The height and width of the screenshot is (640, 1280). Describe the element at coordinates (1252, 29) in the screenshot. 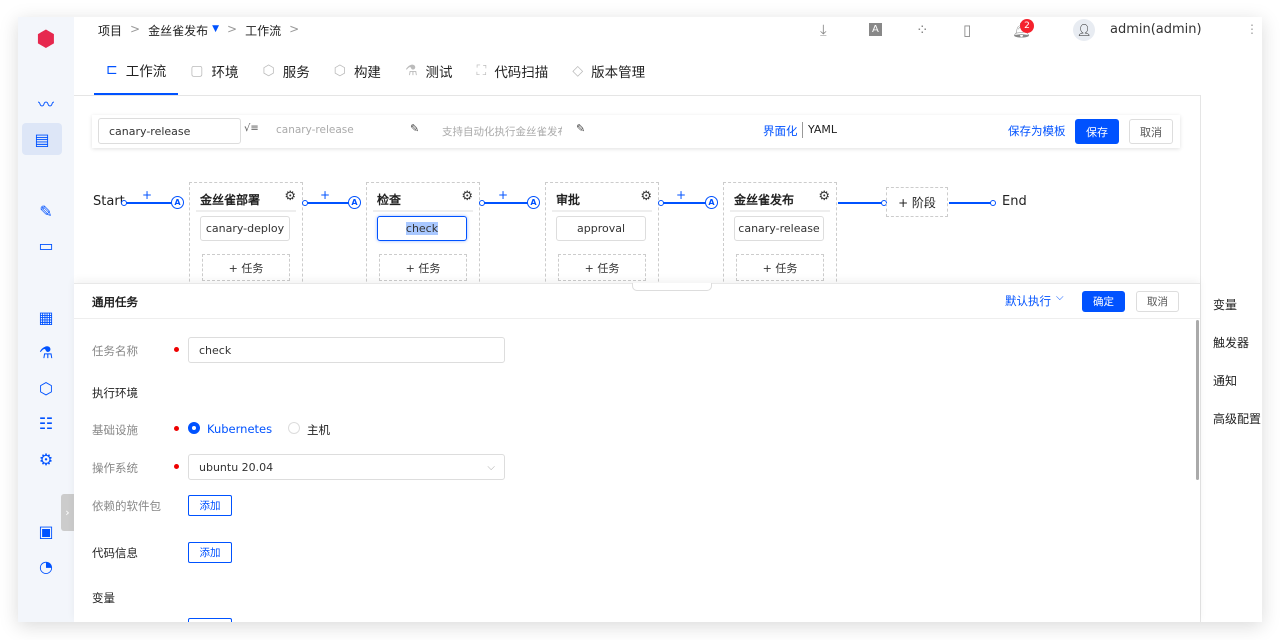

I see `more-vertical-icon: ⋮` at that location.